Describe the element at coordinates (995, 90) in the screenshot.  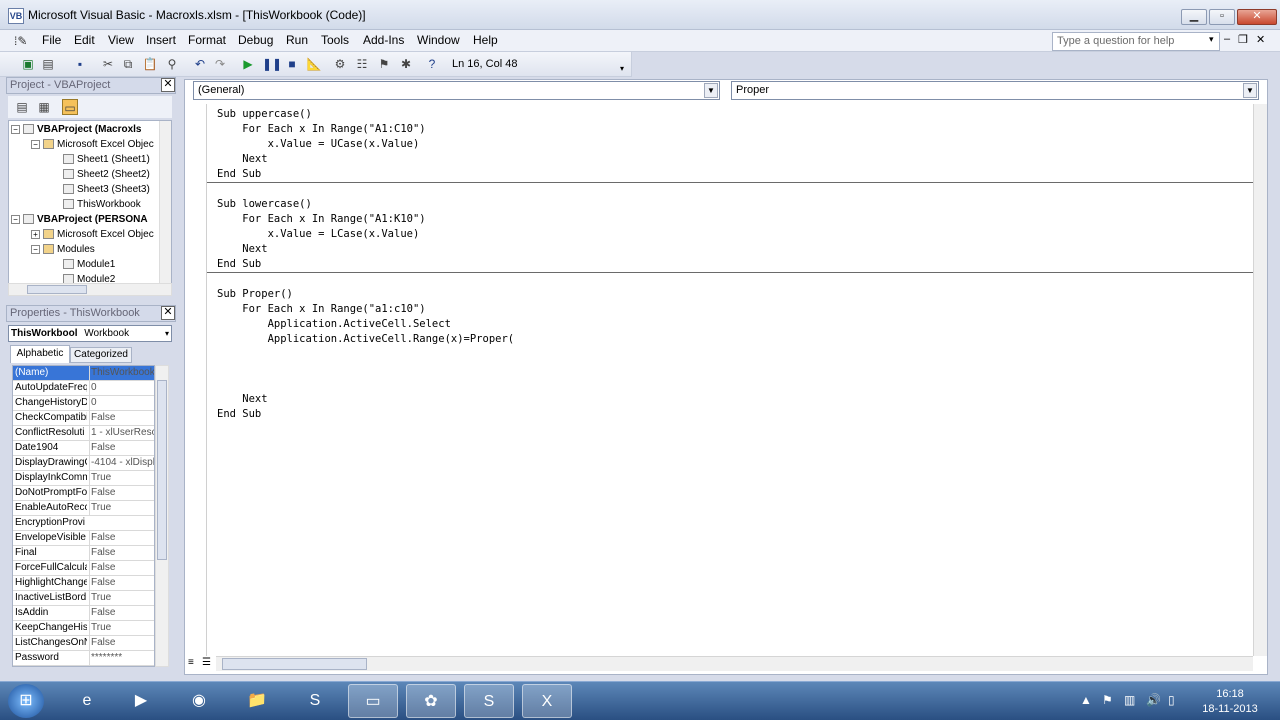
I see `procedure-combo: Proper ▼` at that location.